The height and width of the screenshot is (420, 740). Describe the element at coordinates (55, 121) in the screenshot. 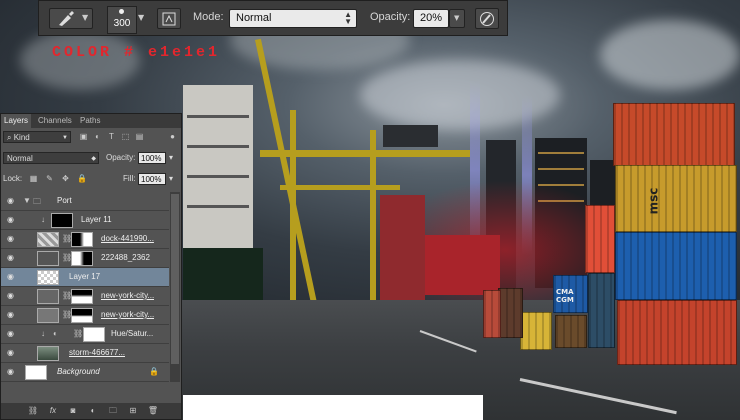

I see `tab-channels: Channels` at that location.